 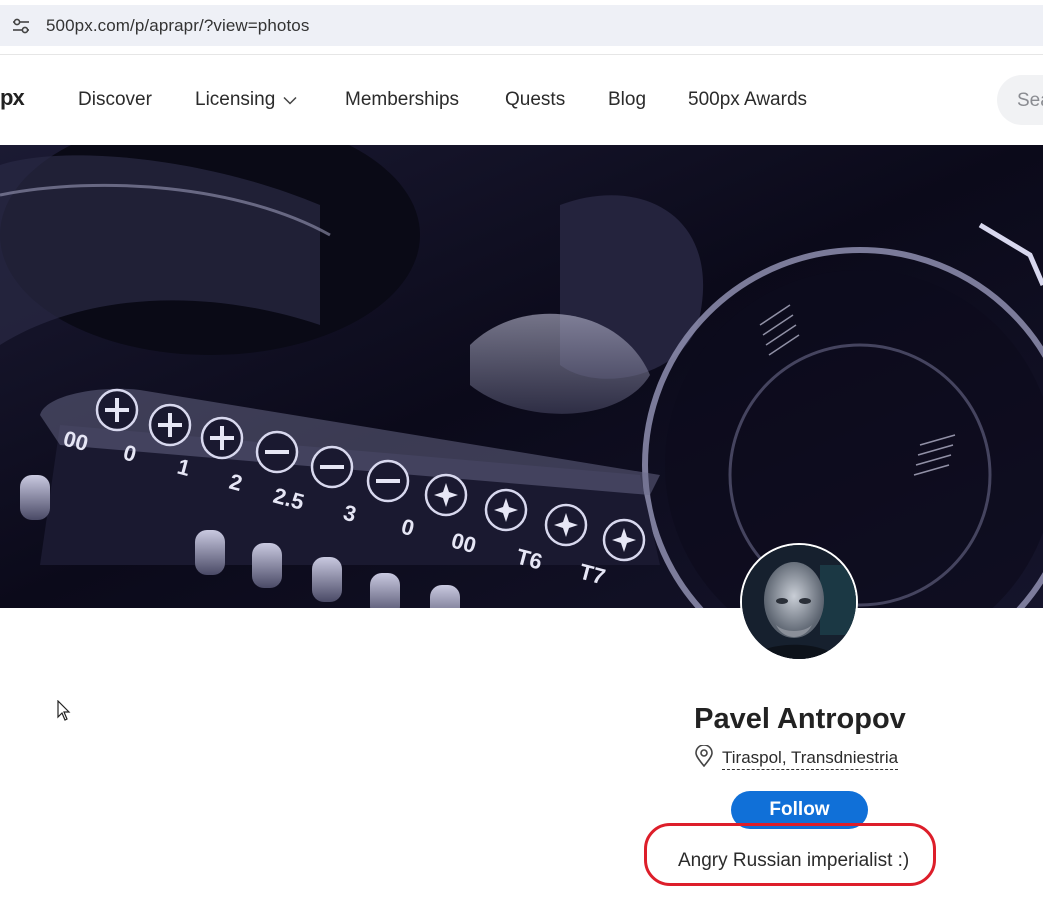 I want to click on site-logo: px, so click(x=12, y=98).